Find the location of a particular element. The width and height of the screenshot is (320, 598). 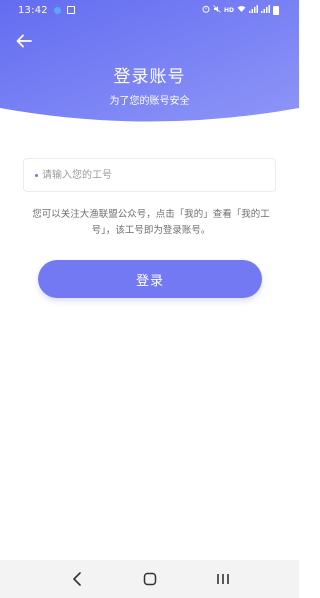

status-icons: HD is located at coordinates (240, 10).